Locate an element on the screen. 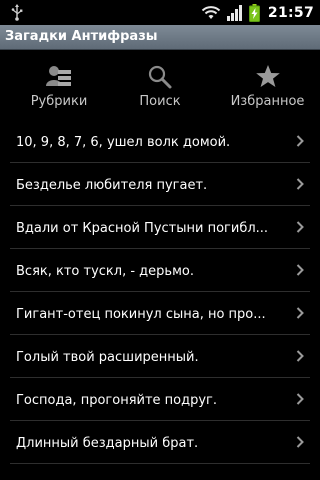 This screenshot has width=320, height=480. tab-label: Рубрики is located at coordinates (59, 101).